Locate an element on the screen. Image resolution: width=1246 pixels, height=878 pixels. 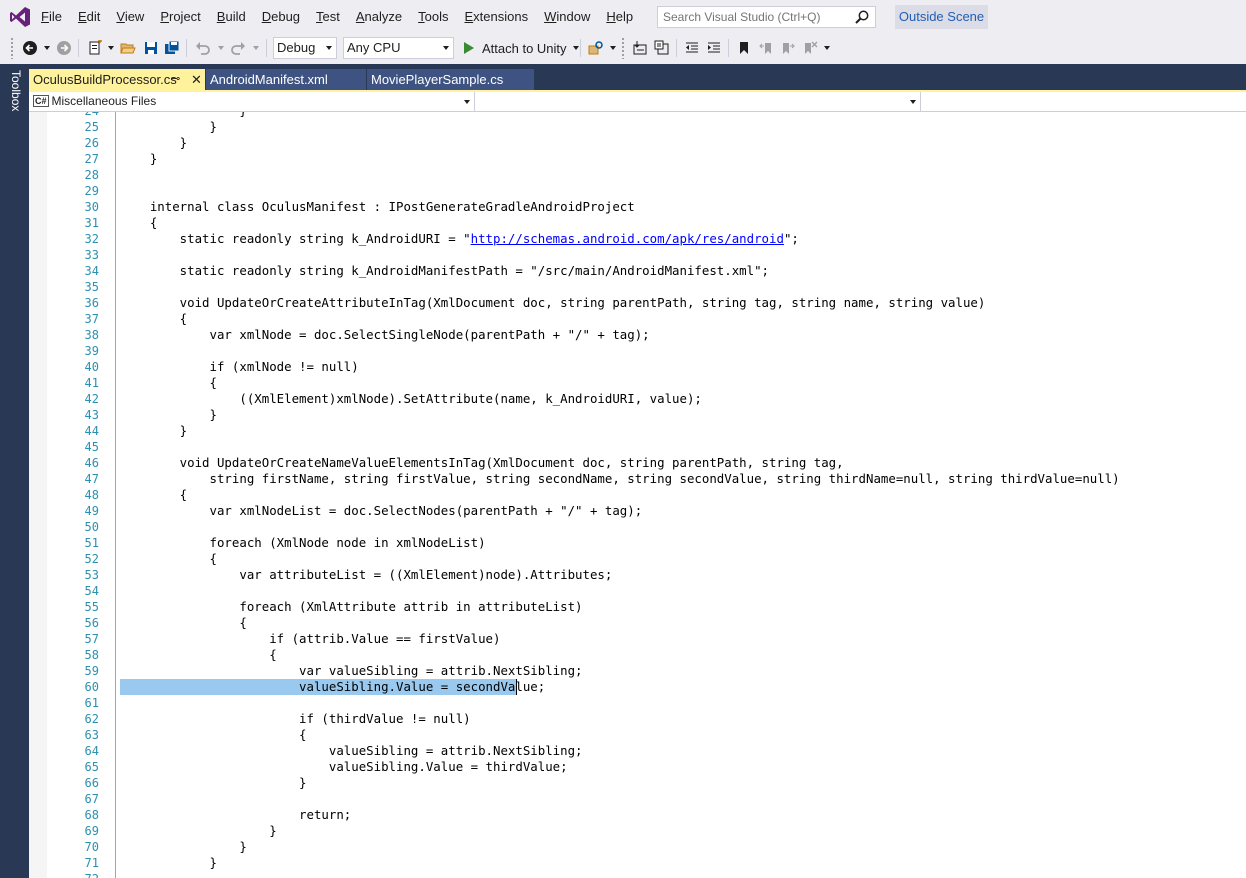
code-line: valueSibling.Value = thirdValue; is located at coordinates (344, 767).